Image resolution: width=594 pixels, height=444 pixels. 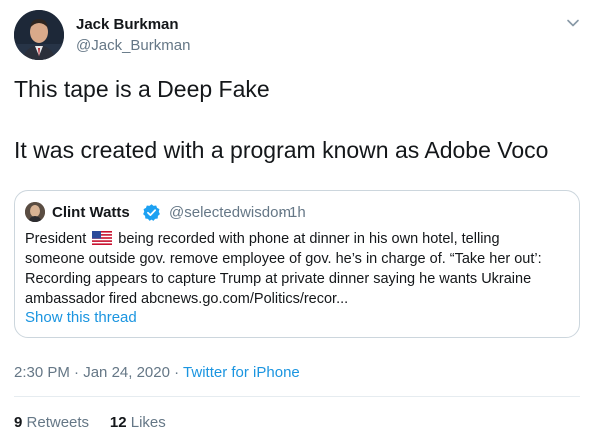 What do you see at coordinates (241, 372) in the screenshot?
I see `tweet-source-link: Twitter for iPhone` at bounding box center [241, 372].